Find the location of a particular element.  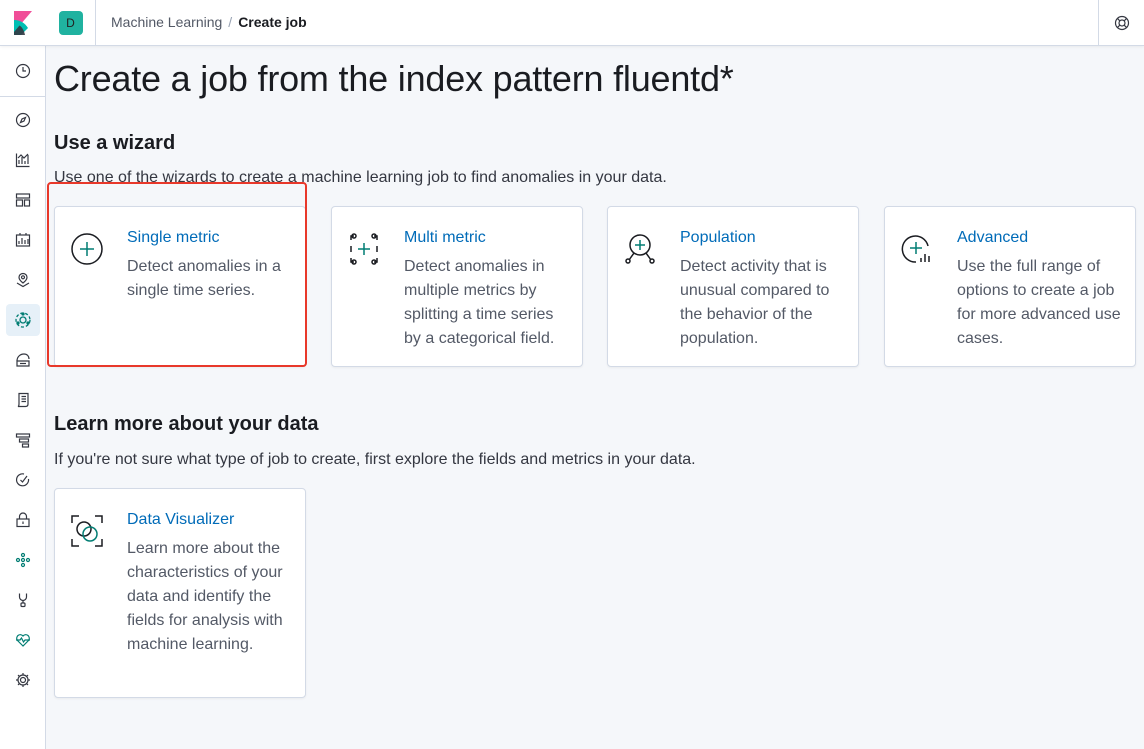

machine-learning-icon is located at coordinates (23, 320).